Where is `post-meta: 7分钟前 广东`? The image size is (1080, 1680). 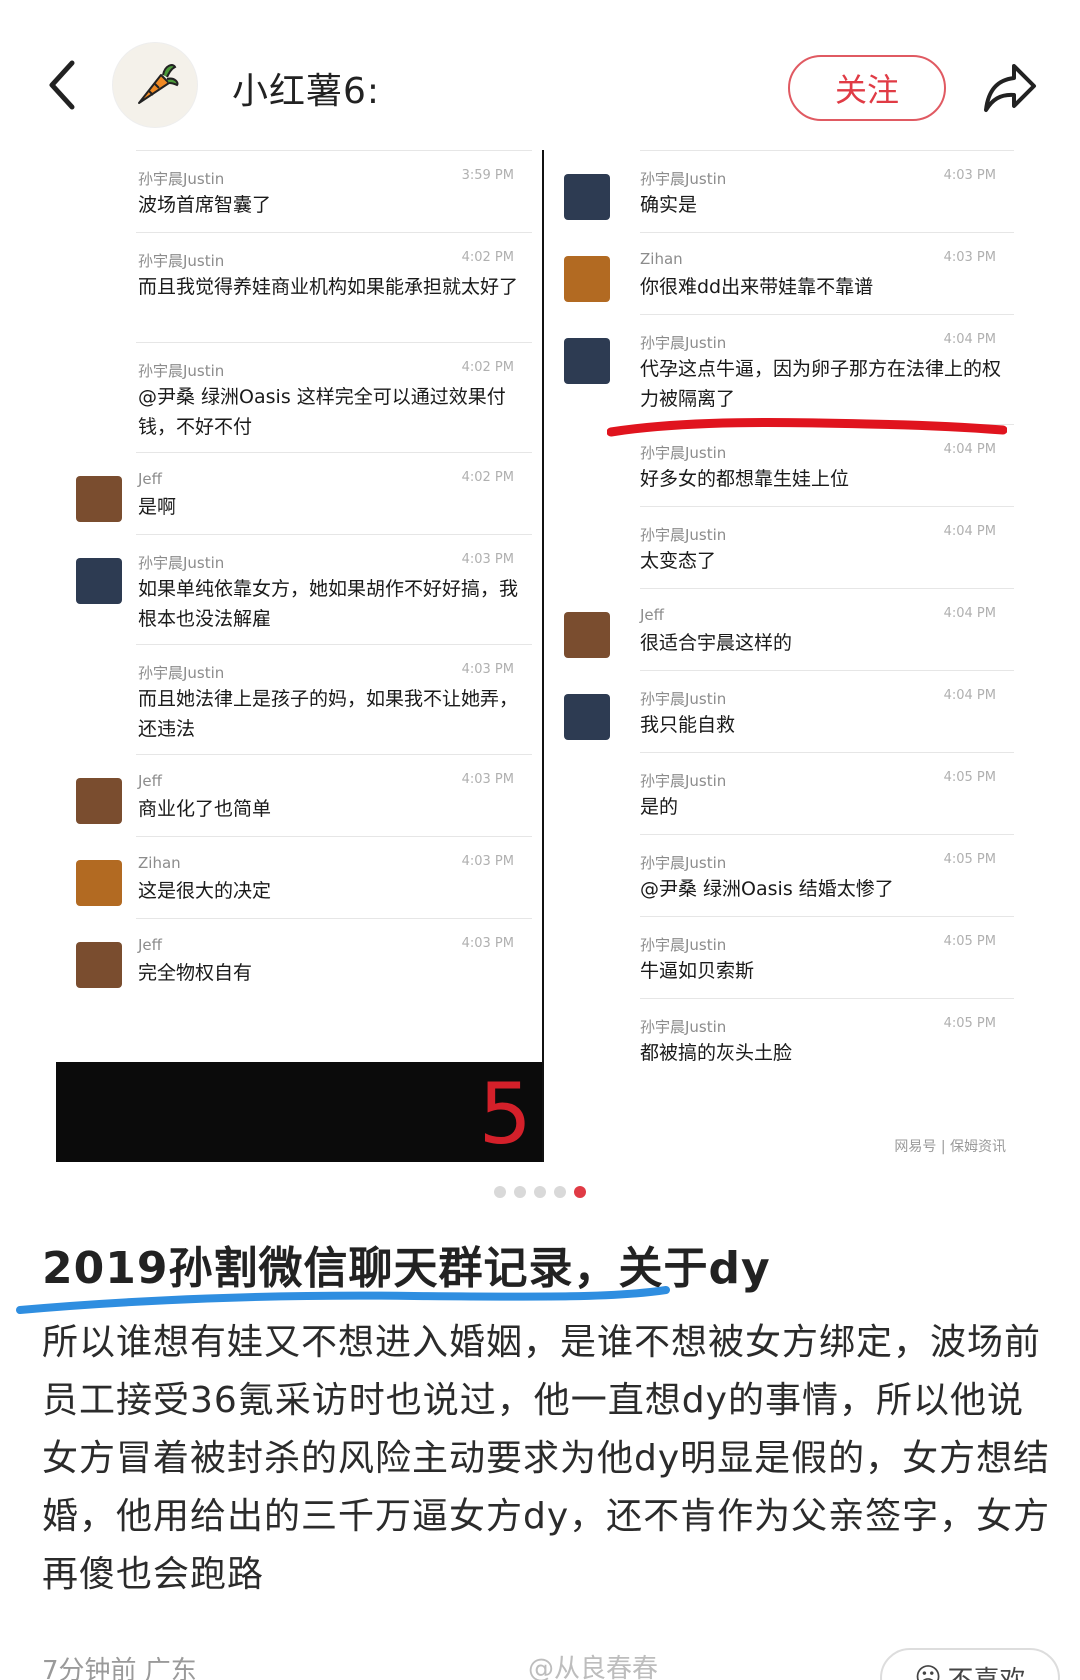 post-meta: 7分钟前 广东 is located at coordinates (119, 1668).